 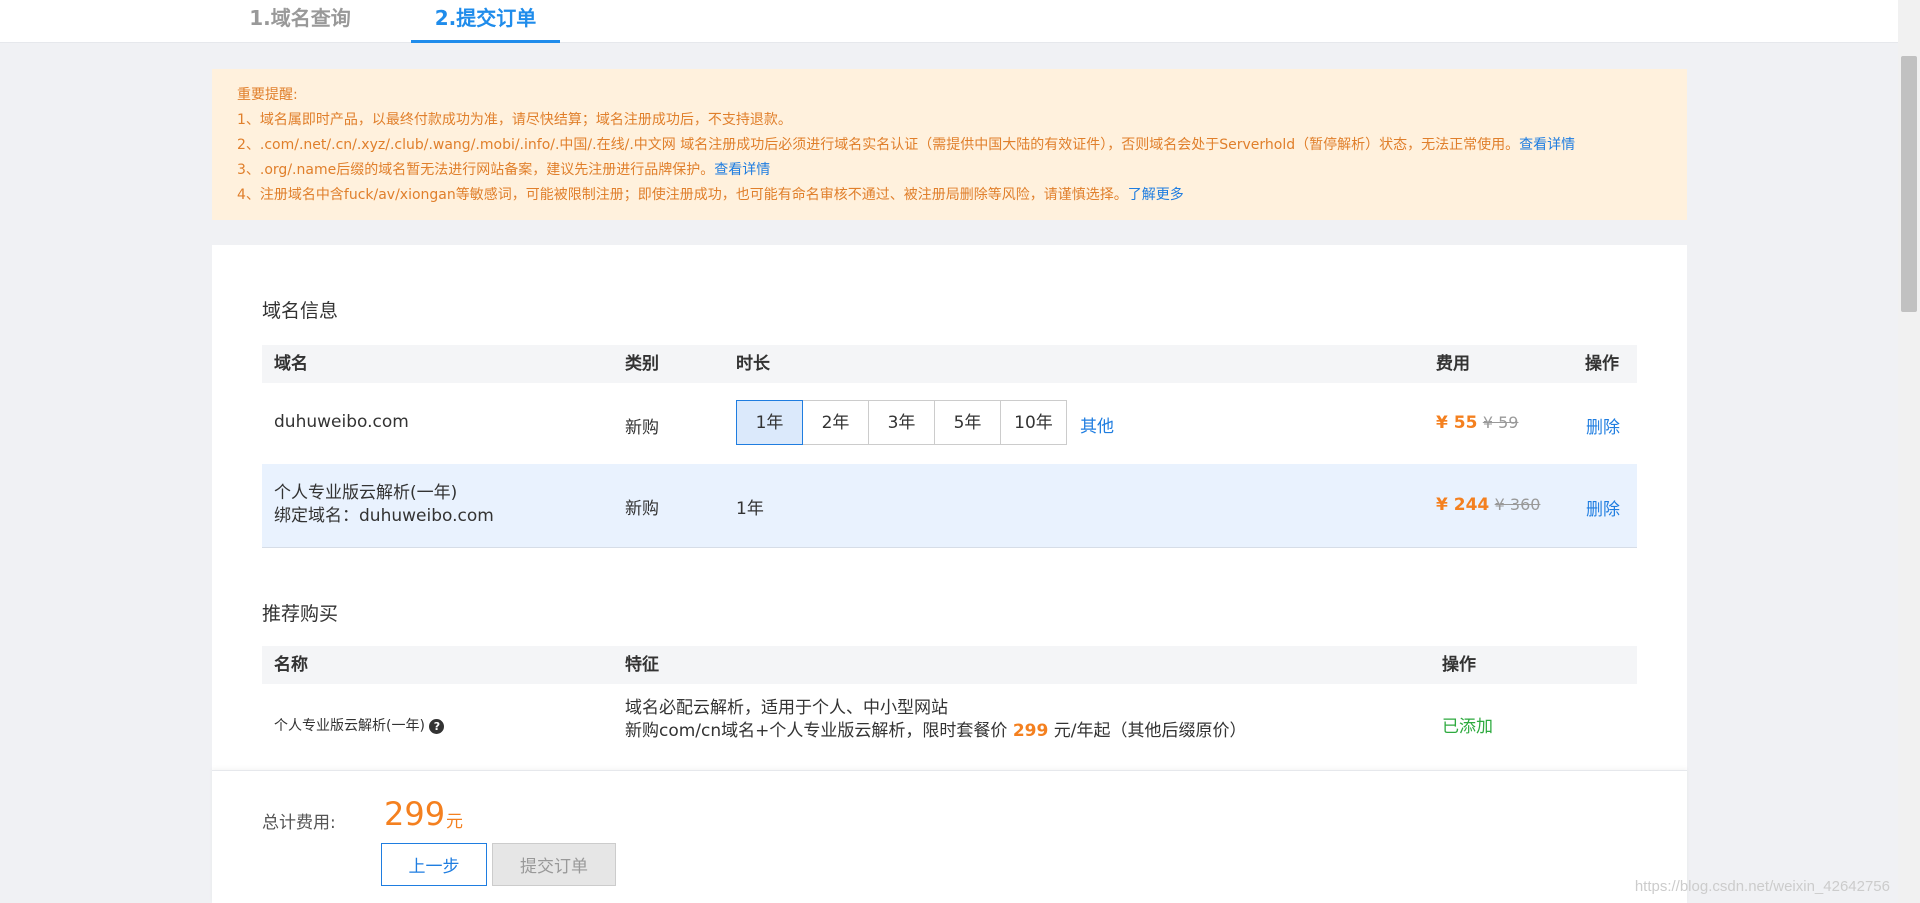 What do you see at coordinates (642, 665) in the screenshot?
I see `col-feature: 特征` at bounding box center [642, 665].